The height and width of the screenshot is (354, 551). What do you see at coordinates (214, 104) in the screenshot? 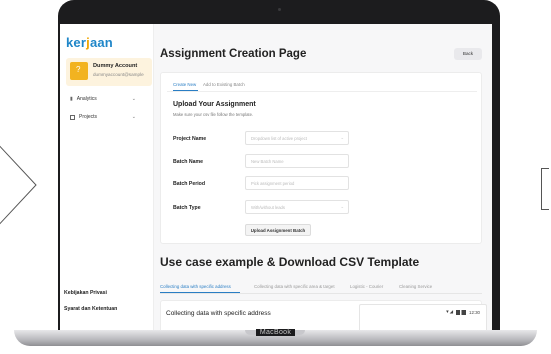
I see `upload-title: Upload Your Assignment` at bounding box center [214, 104].